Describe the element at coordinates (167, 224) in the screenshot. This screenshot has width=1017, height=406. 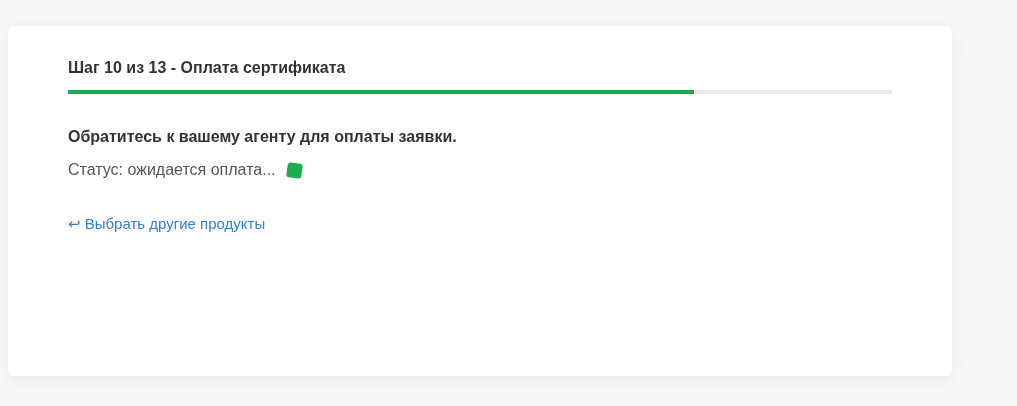
I see `other-products-link: ↩ Выбрать другие продукты` at that location.